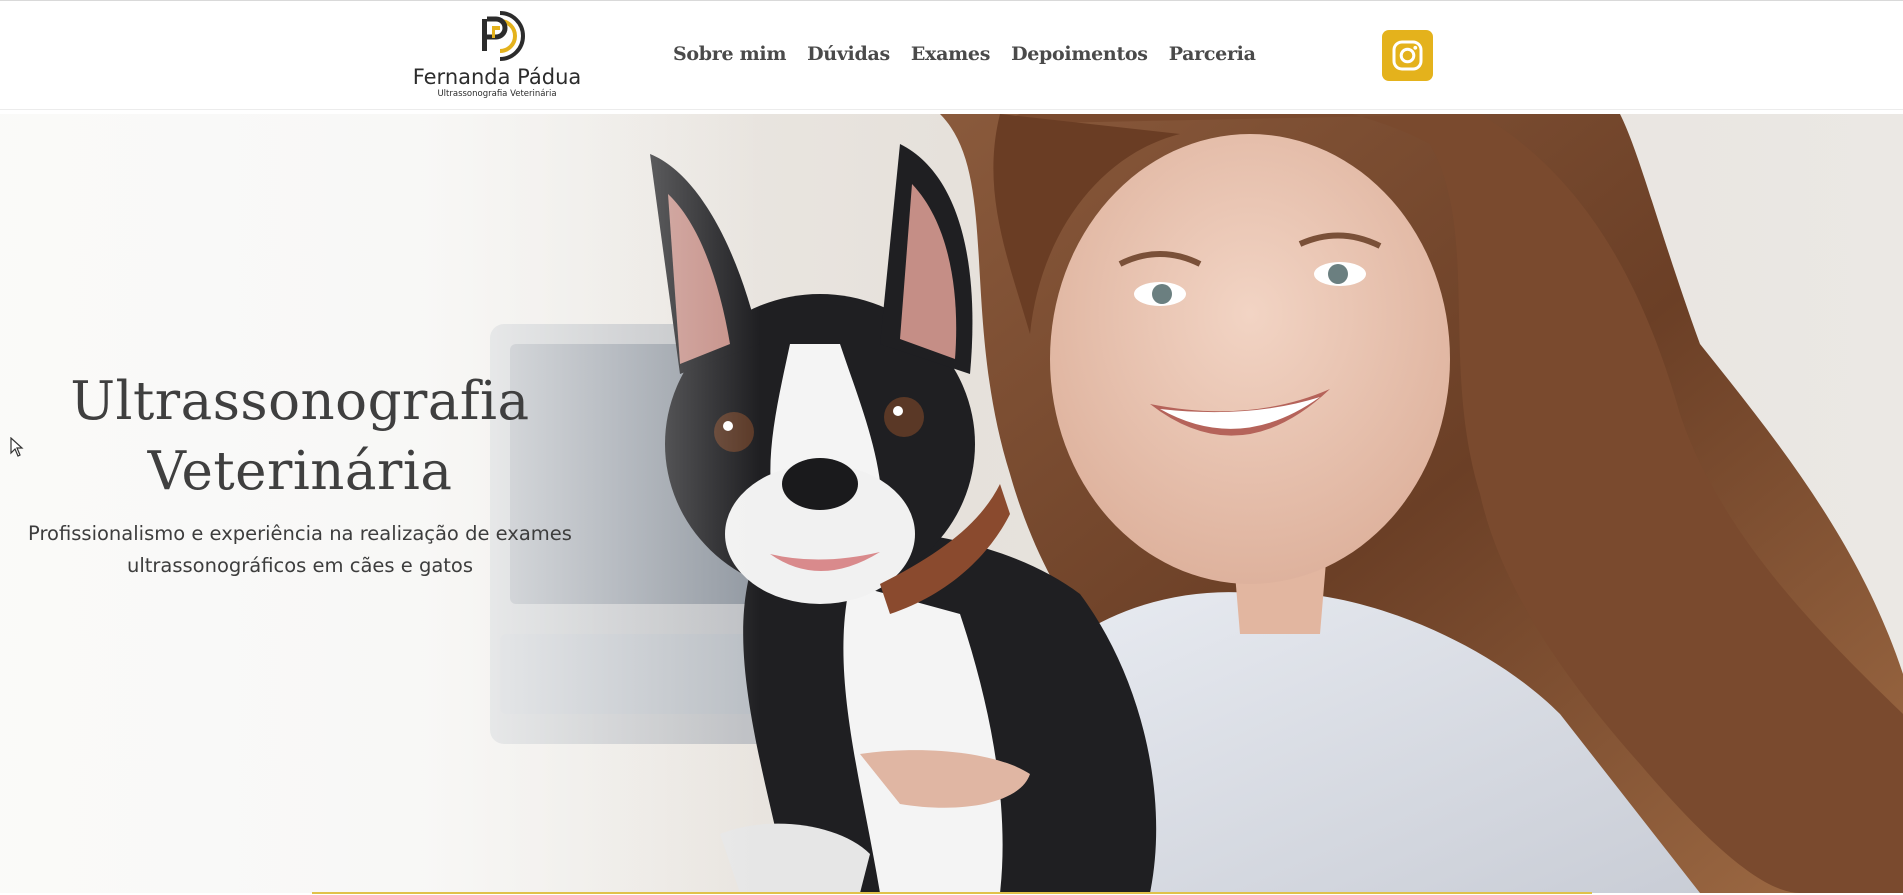 The image size is (1903, 895). Describe the element at coordinates (300, 437) in the screenshot. I see `hero-title: Ultrassonografia Veterinária` at that location.